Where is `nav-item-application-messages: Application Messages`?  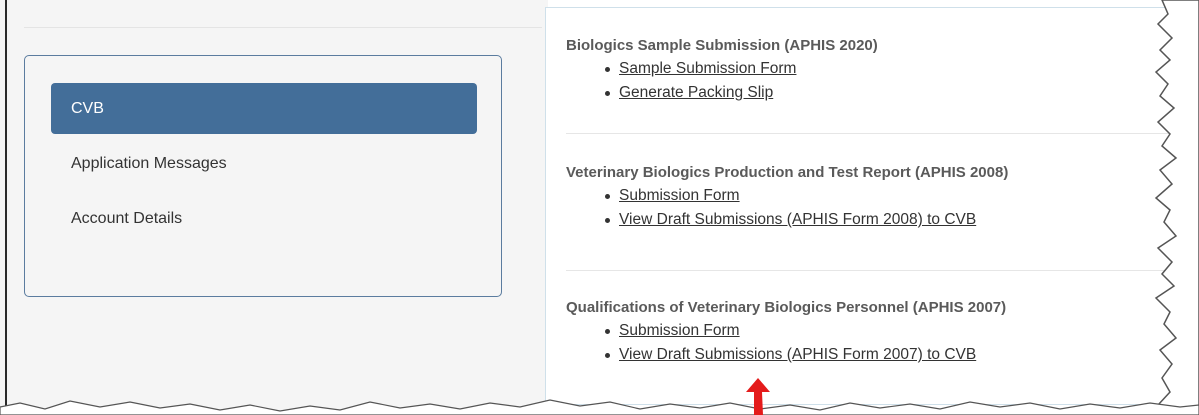
nav-item-application-messages: Application Messages is located at coordinates (264, 163).